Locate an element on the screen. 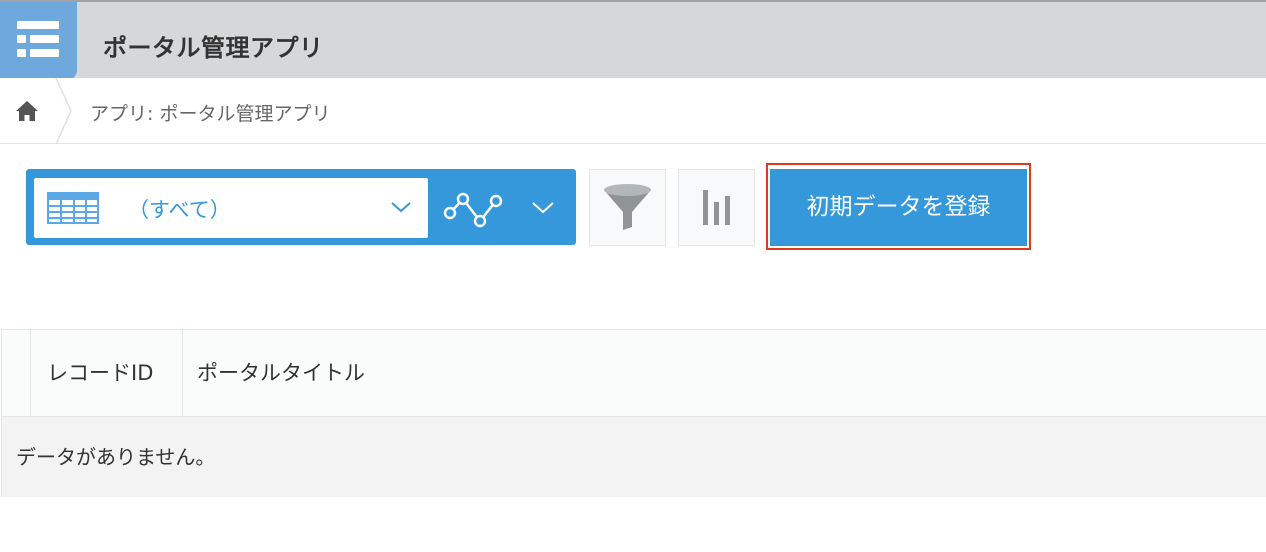 The width and height of the screenshot is (1266, 552). app-header: ポータル管理アプリ is located at coordinates (633, 40).